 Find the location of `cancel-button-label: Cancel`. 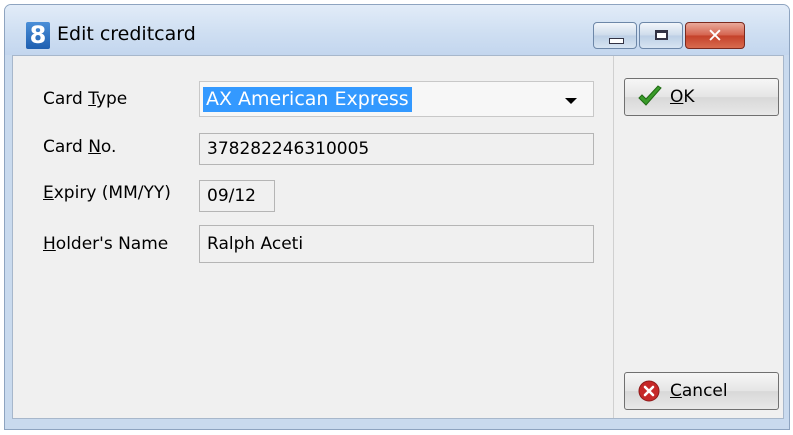

cancel-button-label: Cancel is located at coordinates (699, 391).